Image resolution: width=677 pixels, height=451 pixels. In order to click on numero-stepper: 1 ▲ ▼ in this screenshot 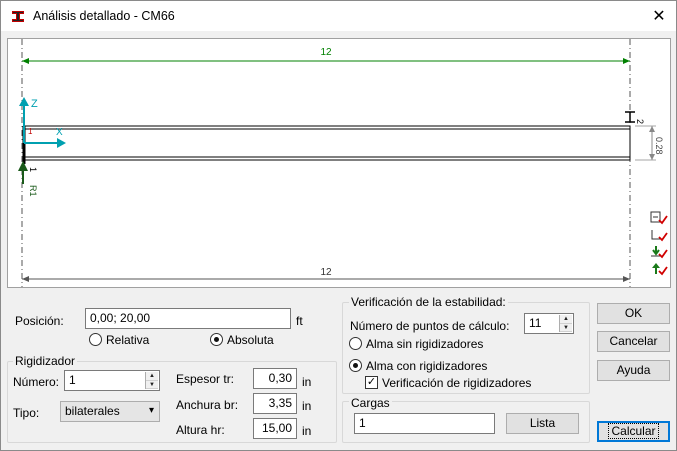, I will do `click(112, 380)`.